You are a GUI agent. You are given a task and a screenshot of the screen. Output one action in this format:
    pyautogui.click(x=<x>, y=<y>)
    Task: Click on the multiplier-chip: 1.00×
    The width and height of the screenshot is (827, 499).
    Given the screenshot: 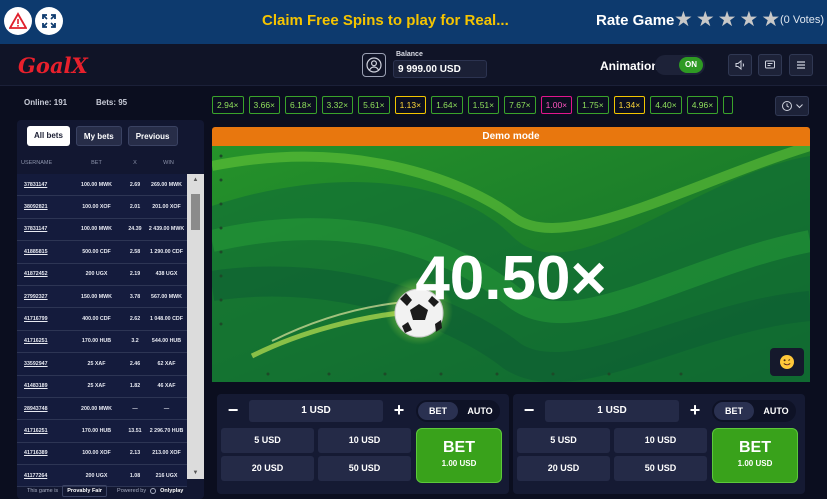 What is the action you would take?
    pyautogui.click(x=556, y=105)
    